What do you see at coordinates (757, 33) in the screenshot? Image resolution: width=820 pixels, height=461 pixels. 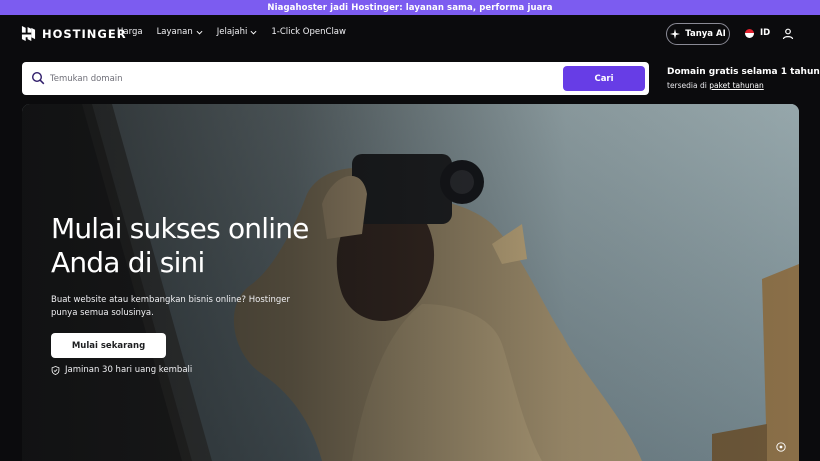 I see `language-selector: ID` at bounding box center [757, 33].